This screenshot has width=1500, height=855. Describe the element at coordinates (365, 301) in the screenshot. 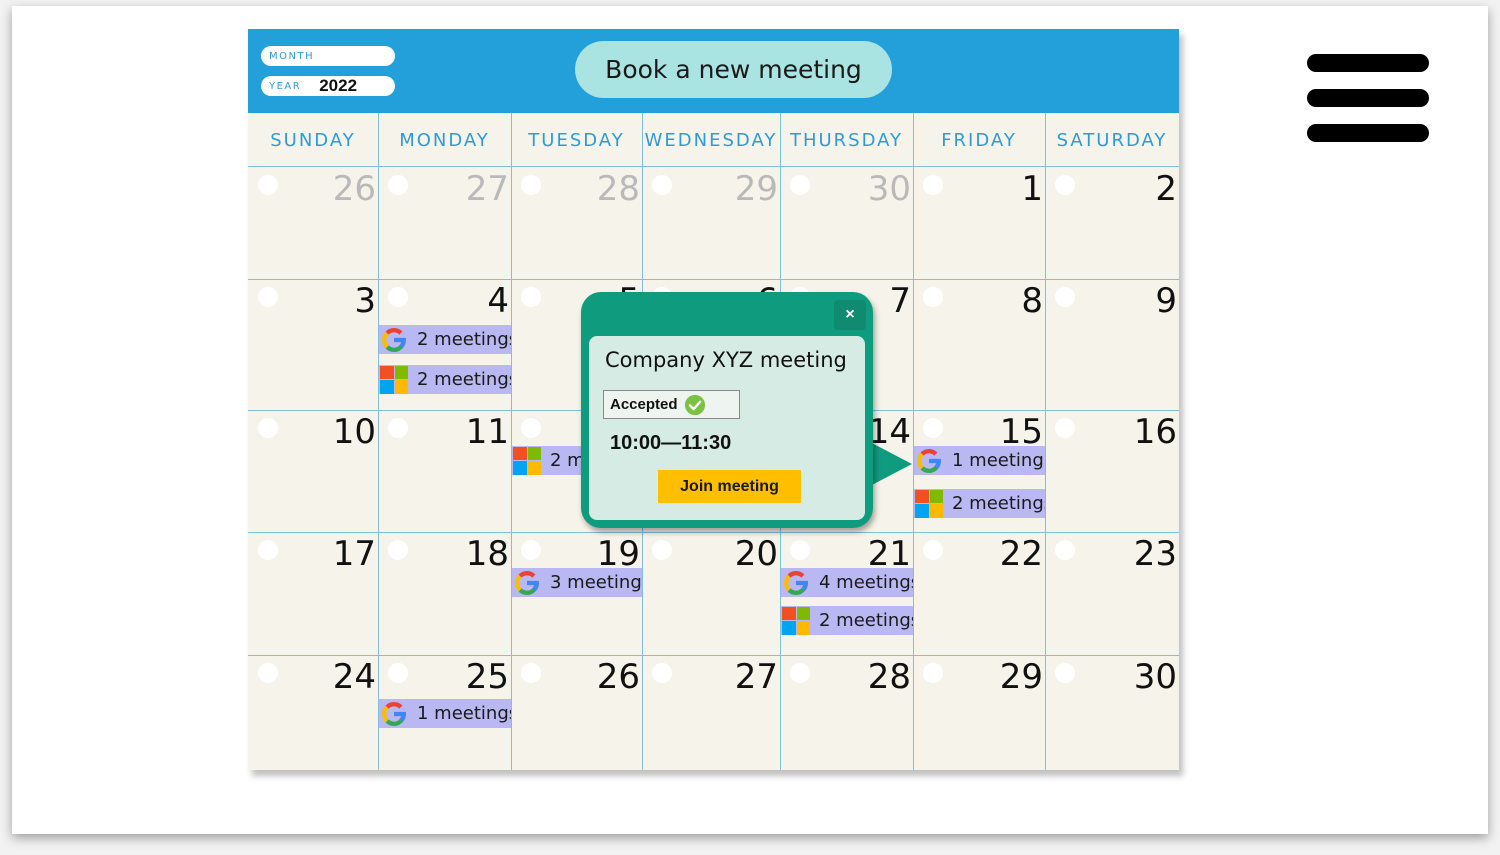

I see `day-number: 3` at that location.